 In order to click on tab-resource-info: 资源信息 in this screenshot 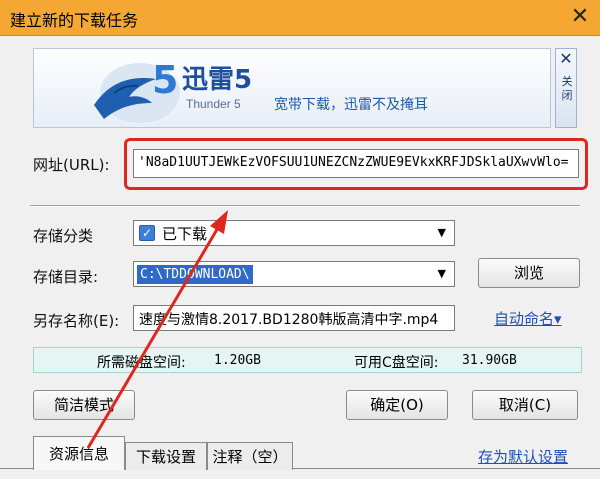, I will do `click(79, 453)`.